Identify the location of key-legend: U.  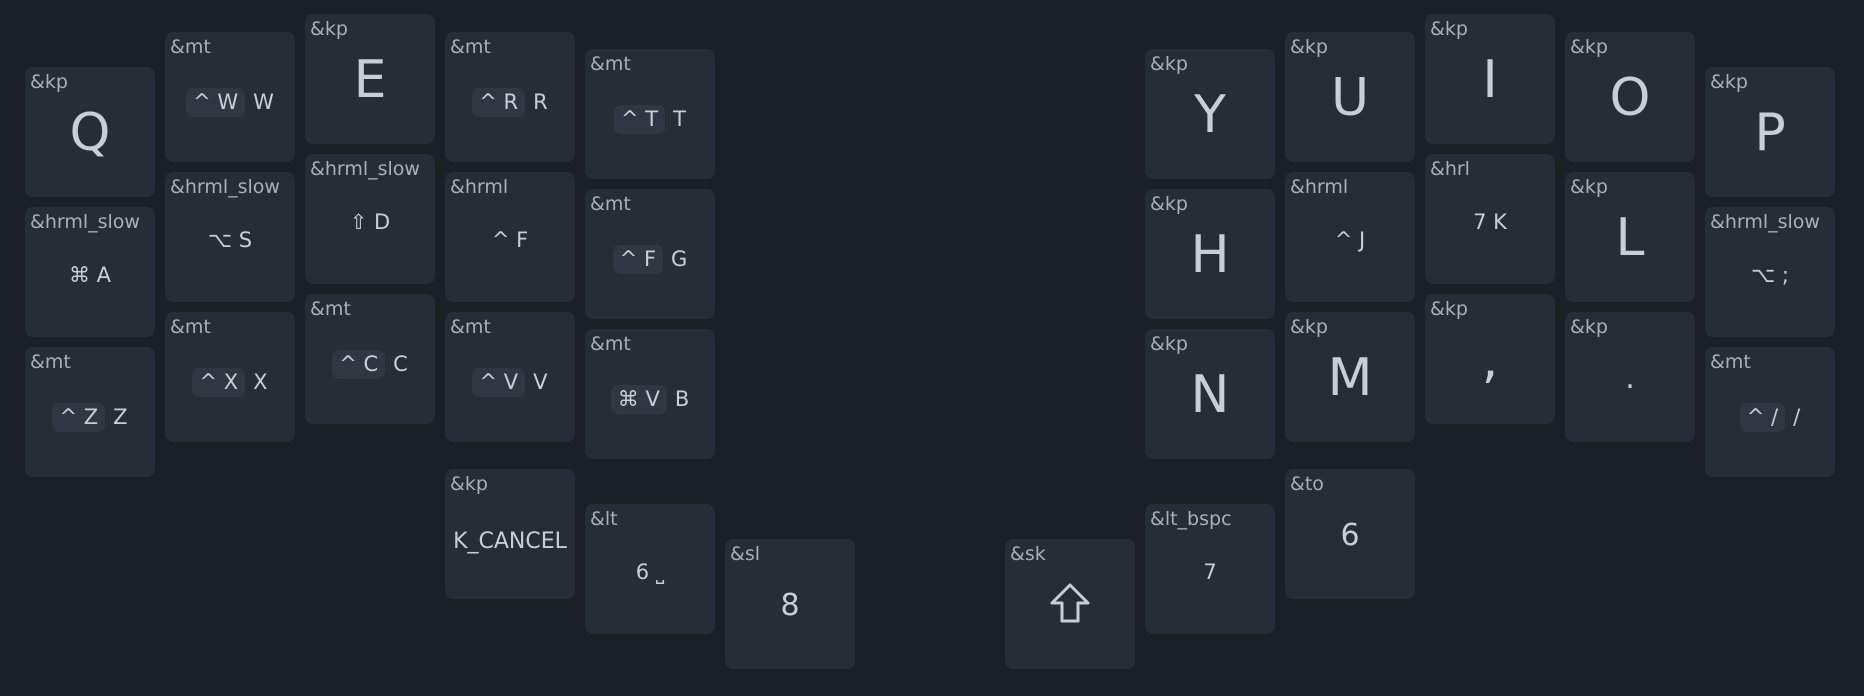
(1350, 98).